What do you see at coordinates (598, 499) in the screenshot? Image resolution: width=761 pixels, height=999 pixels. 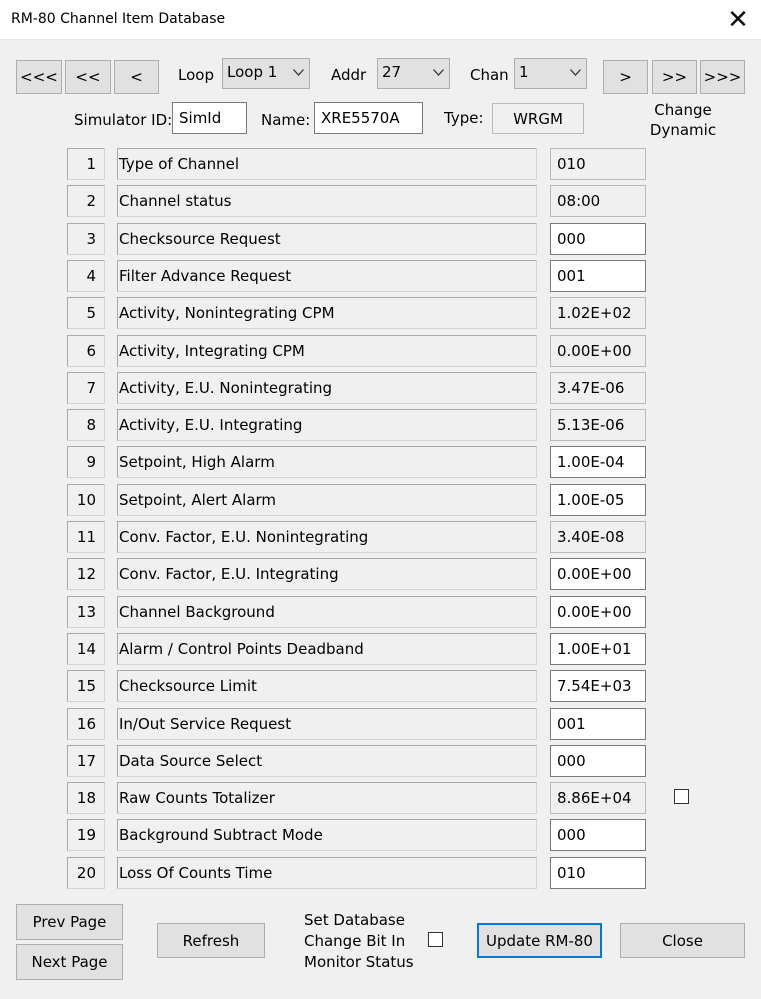 I see `item-value-input: 1.00E-05` at bounding box center [598, 499].